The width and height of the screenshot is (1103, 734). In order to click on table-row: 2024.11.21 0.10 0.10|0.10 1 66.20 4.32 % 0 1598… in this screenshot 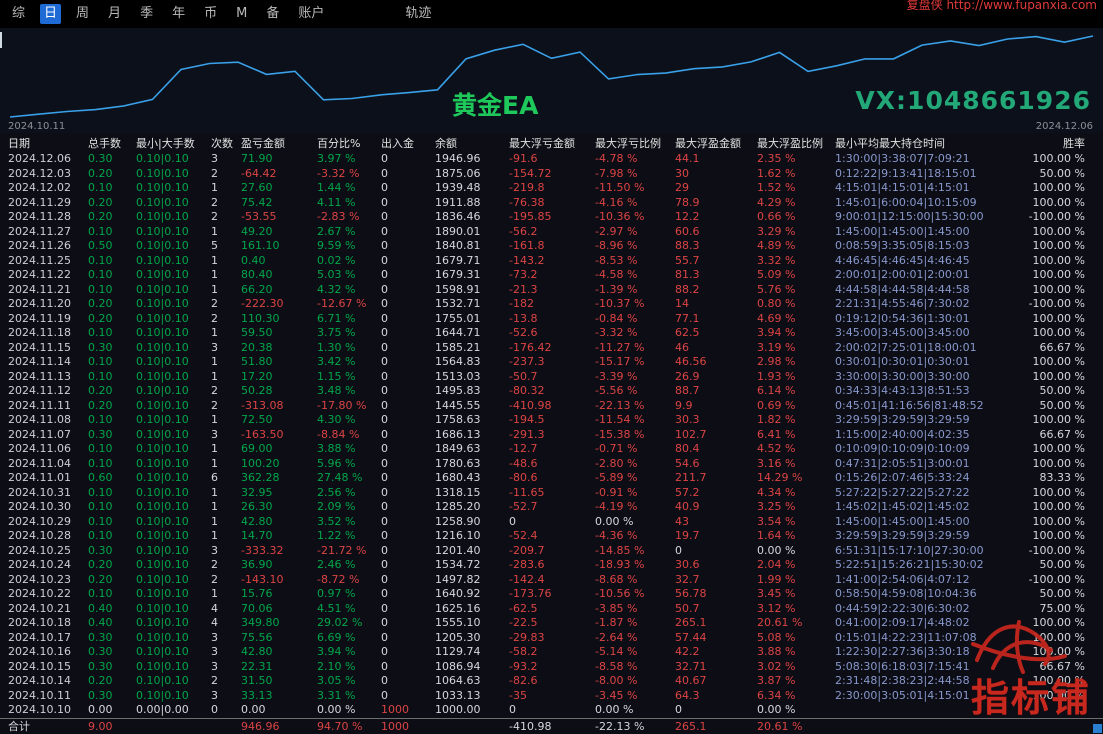, I will do `click(551, 290)`.